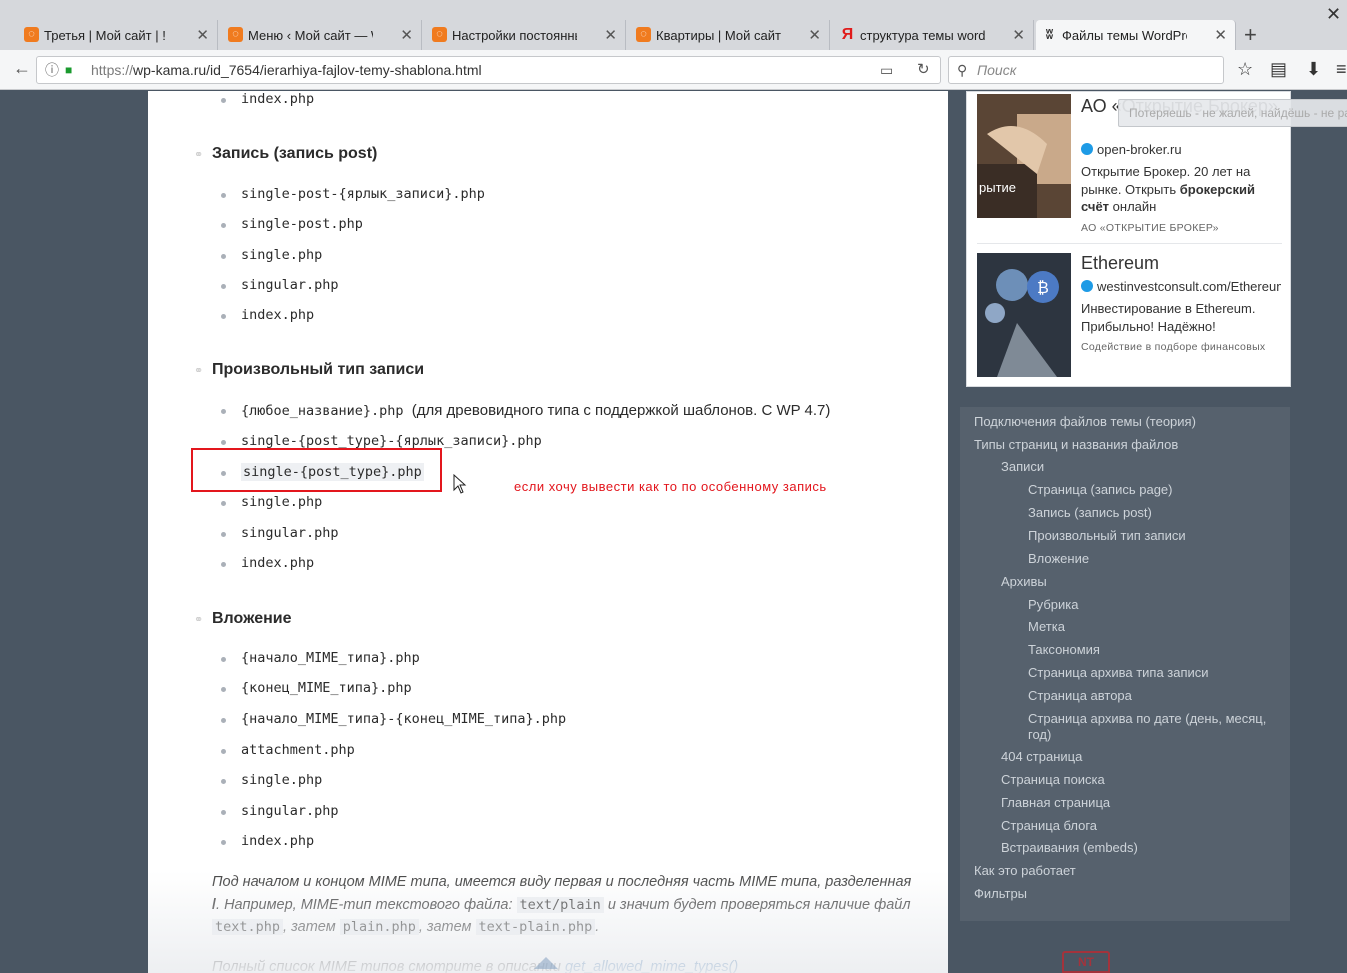 This screenshot has height=973, width=1347. Describe the element at coordinates (1090, 512) in the screenshot. I see `toc-item: Запись (запись post)` at that location.